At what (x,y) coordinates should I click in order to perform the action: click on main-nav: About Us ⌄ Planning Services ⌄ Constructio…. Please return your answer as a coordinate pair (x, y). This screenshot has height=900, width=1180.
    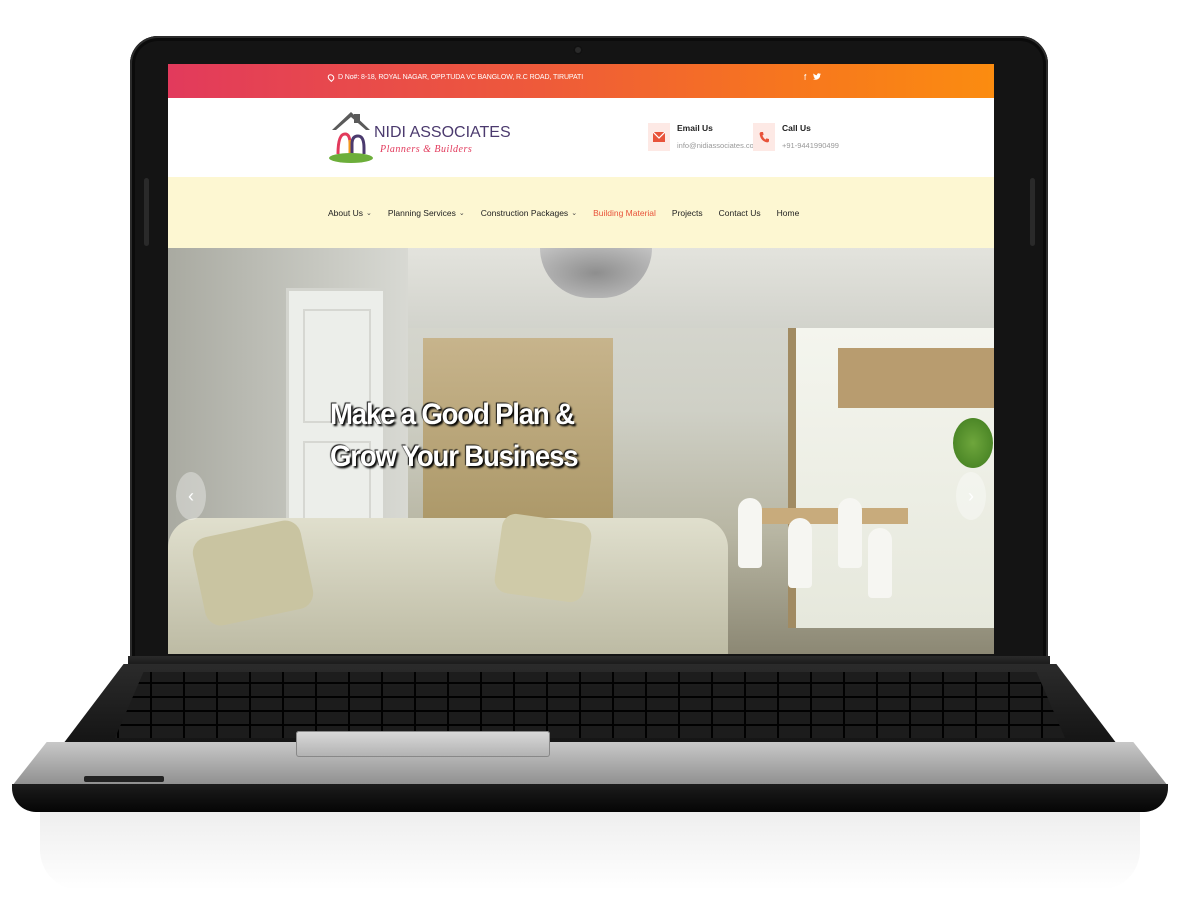
    Looking at the image, I should click on (581, 212).